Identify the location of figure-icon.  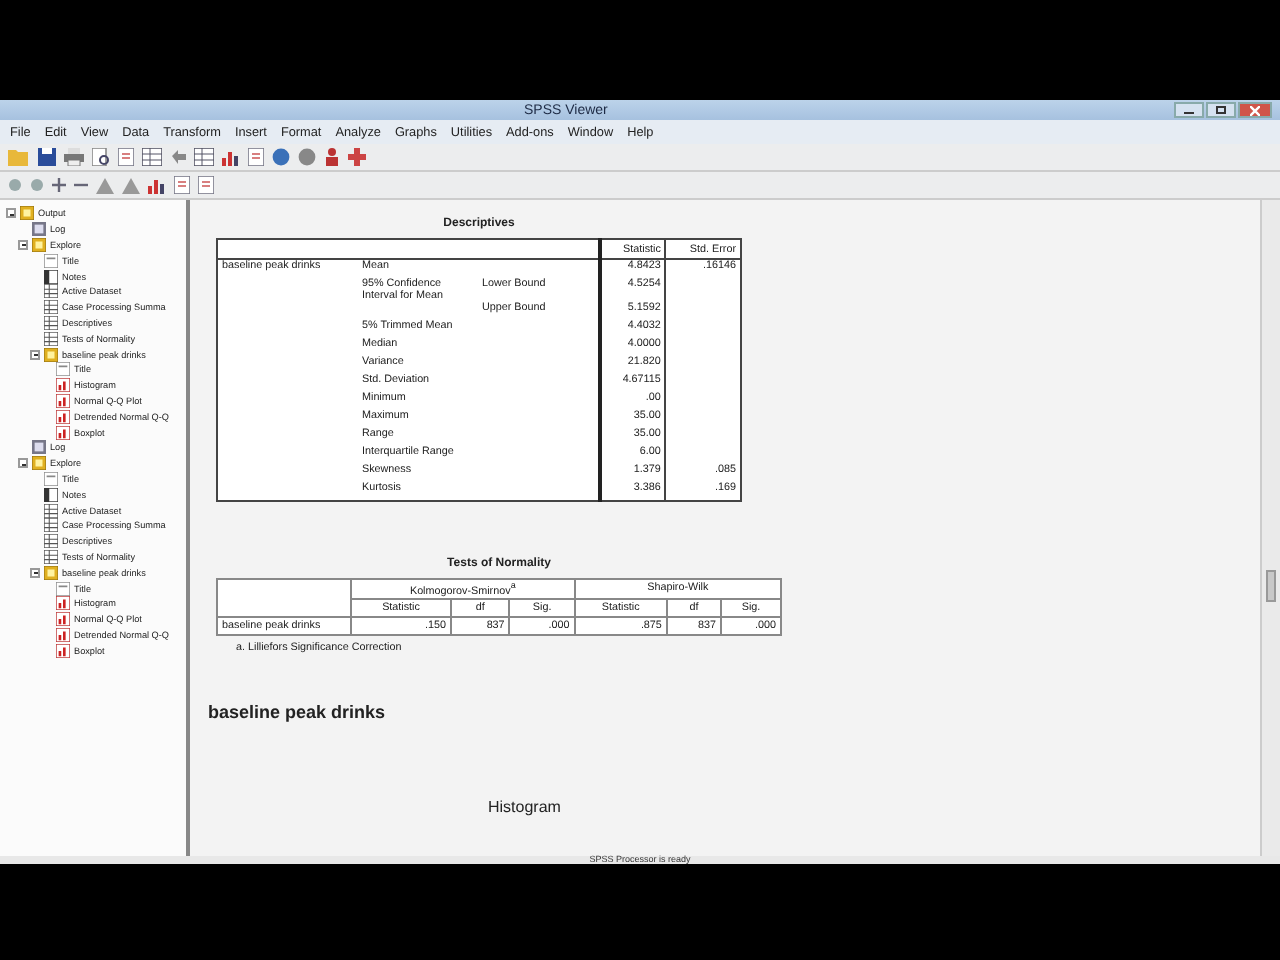
(332, 157).